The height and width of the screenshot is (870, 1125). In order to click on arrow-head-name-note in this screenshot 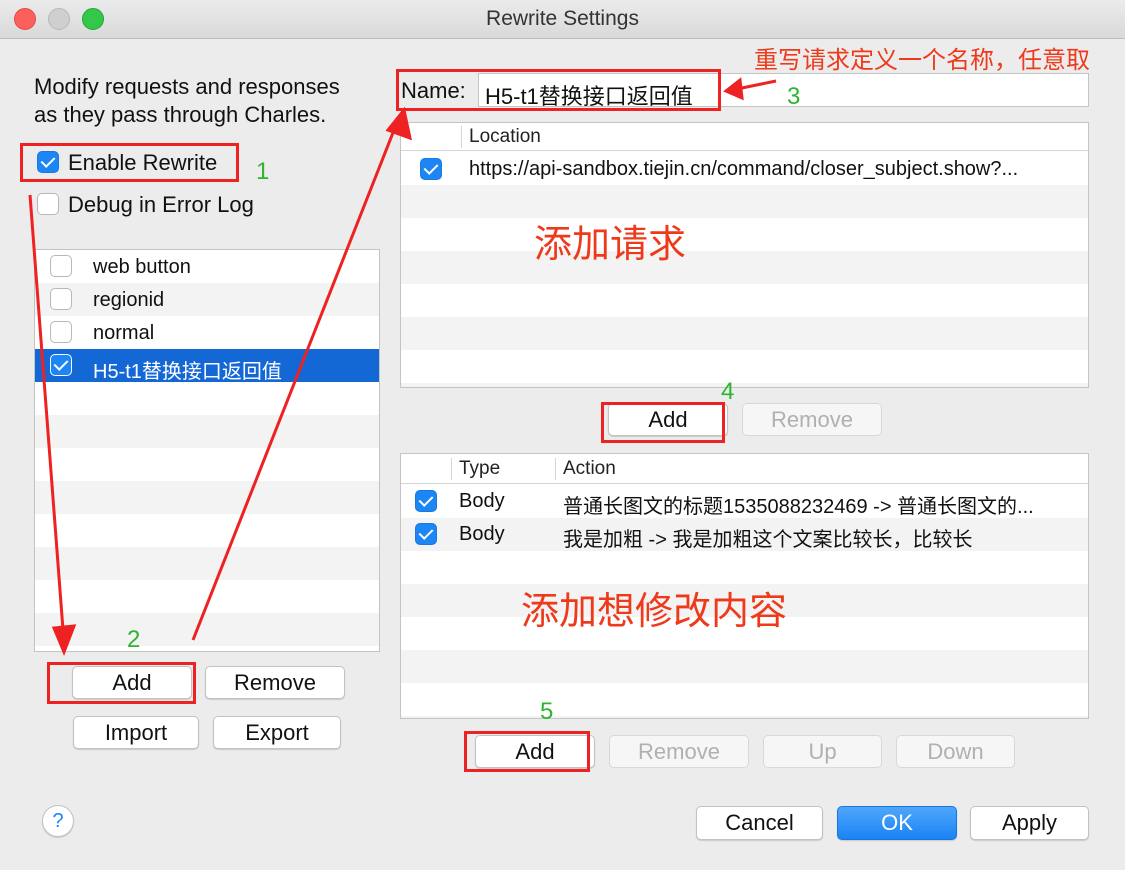, I will do `click(733, 89)`.